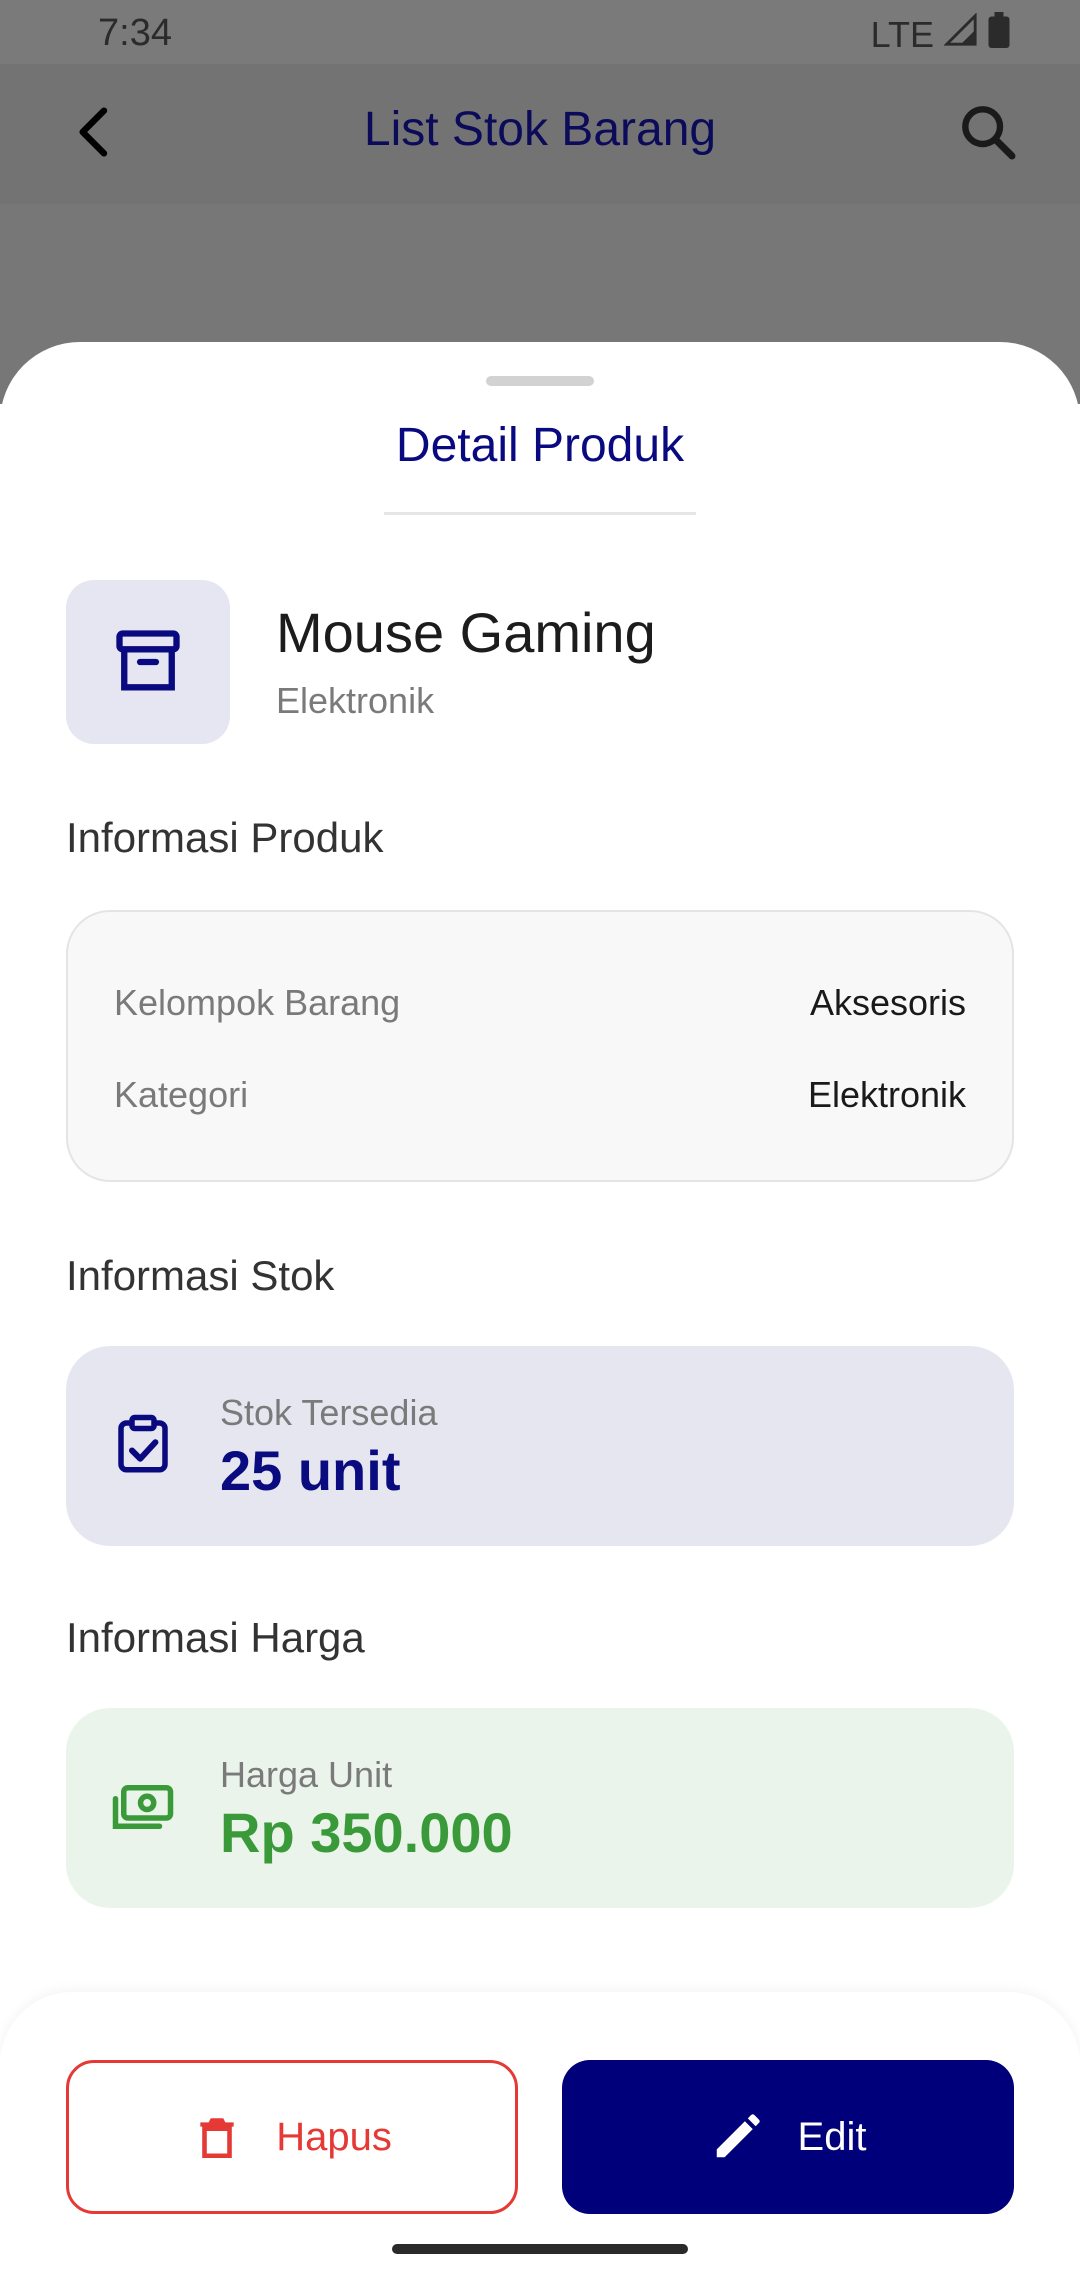 Image resolution: width=1080 pixels, height=2280 pixels. I want to click on product-info-heading: Informasi Produk, so click(225, 837).